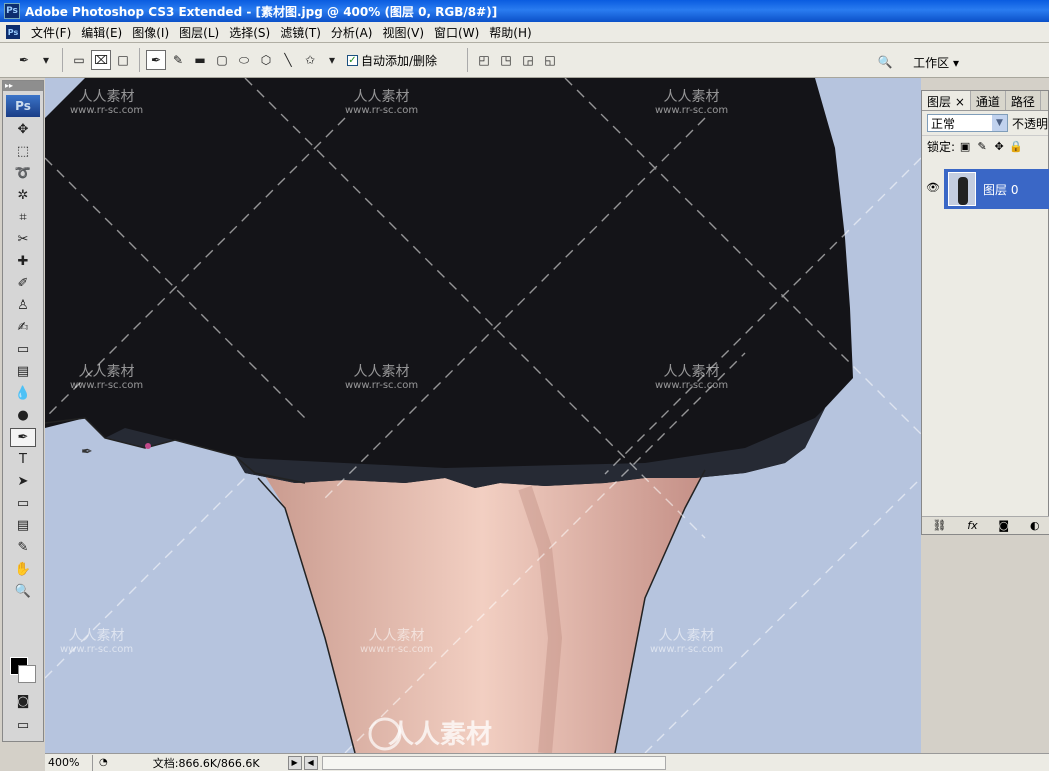  Describe the element at coordinates (23, 525) in the screenshot. I see `notes-tool-icon: ▤` at that location.